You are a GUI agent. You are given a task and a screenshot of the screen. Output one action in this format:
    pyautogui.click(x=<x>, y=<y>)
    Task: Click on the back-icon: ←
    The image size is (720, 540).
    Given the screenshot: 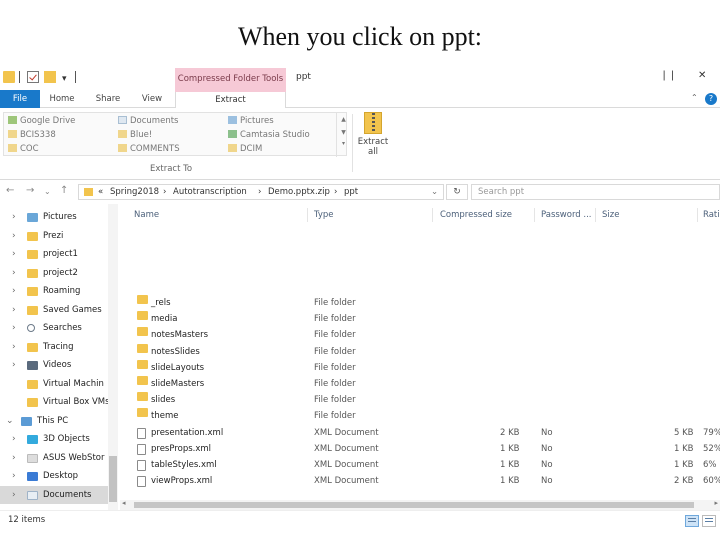 What is the action you would take?
    pyautogui.click(x=10, y=190)
    